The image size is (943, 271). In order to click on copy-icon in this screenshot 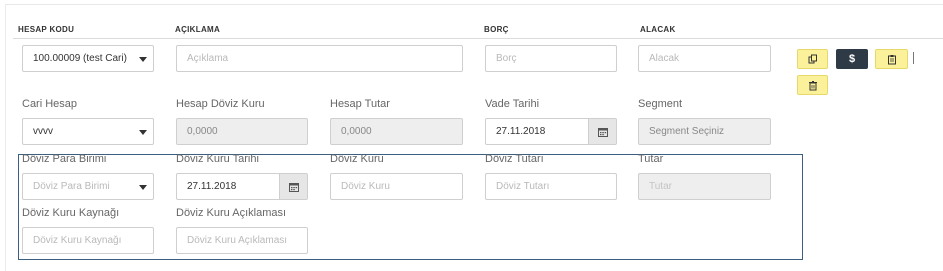, I will do `click(812, 59)`.